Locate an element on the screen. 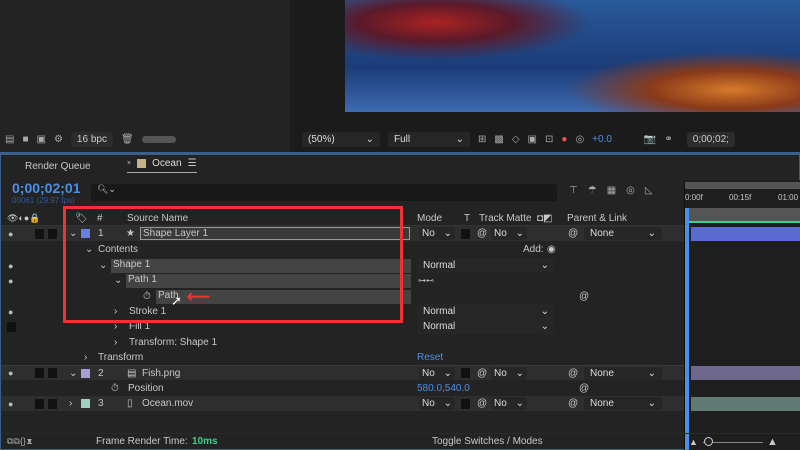 Image resolution: width=800 pixels, height=450 pixels. region-of-interest-icon: ▣ is located at coordinates (532, 139).